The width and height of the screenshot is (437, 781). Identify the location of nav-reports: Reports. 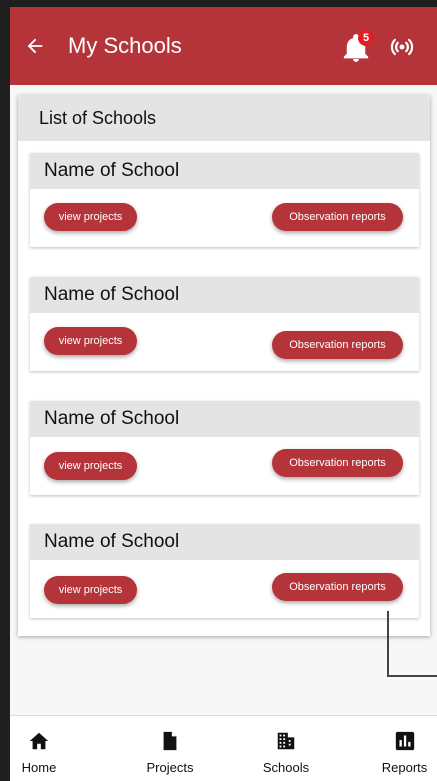
(404, 748).